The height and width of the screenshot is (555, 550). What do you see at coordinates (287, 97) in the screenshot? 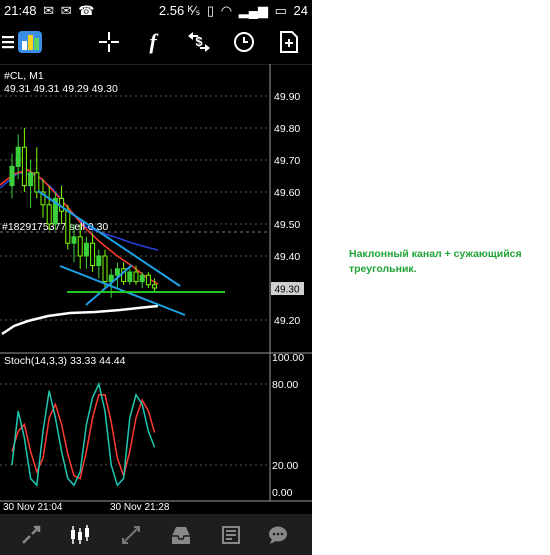
I see `price-tick-label: 49.90` at bounding box center [287, 97].